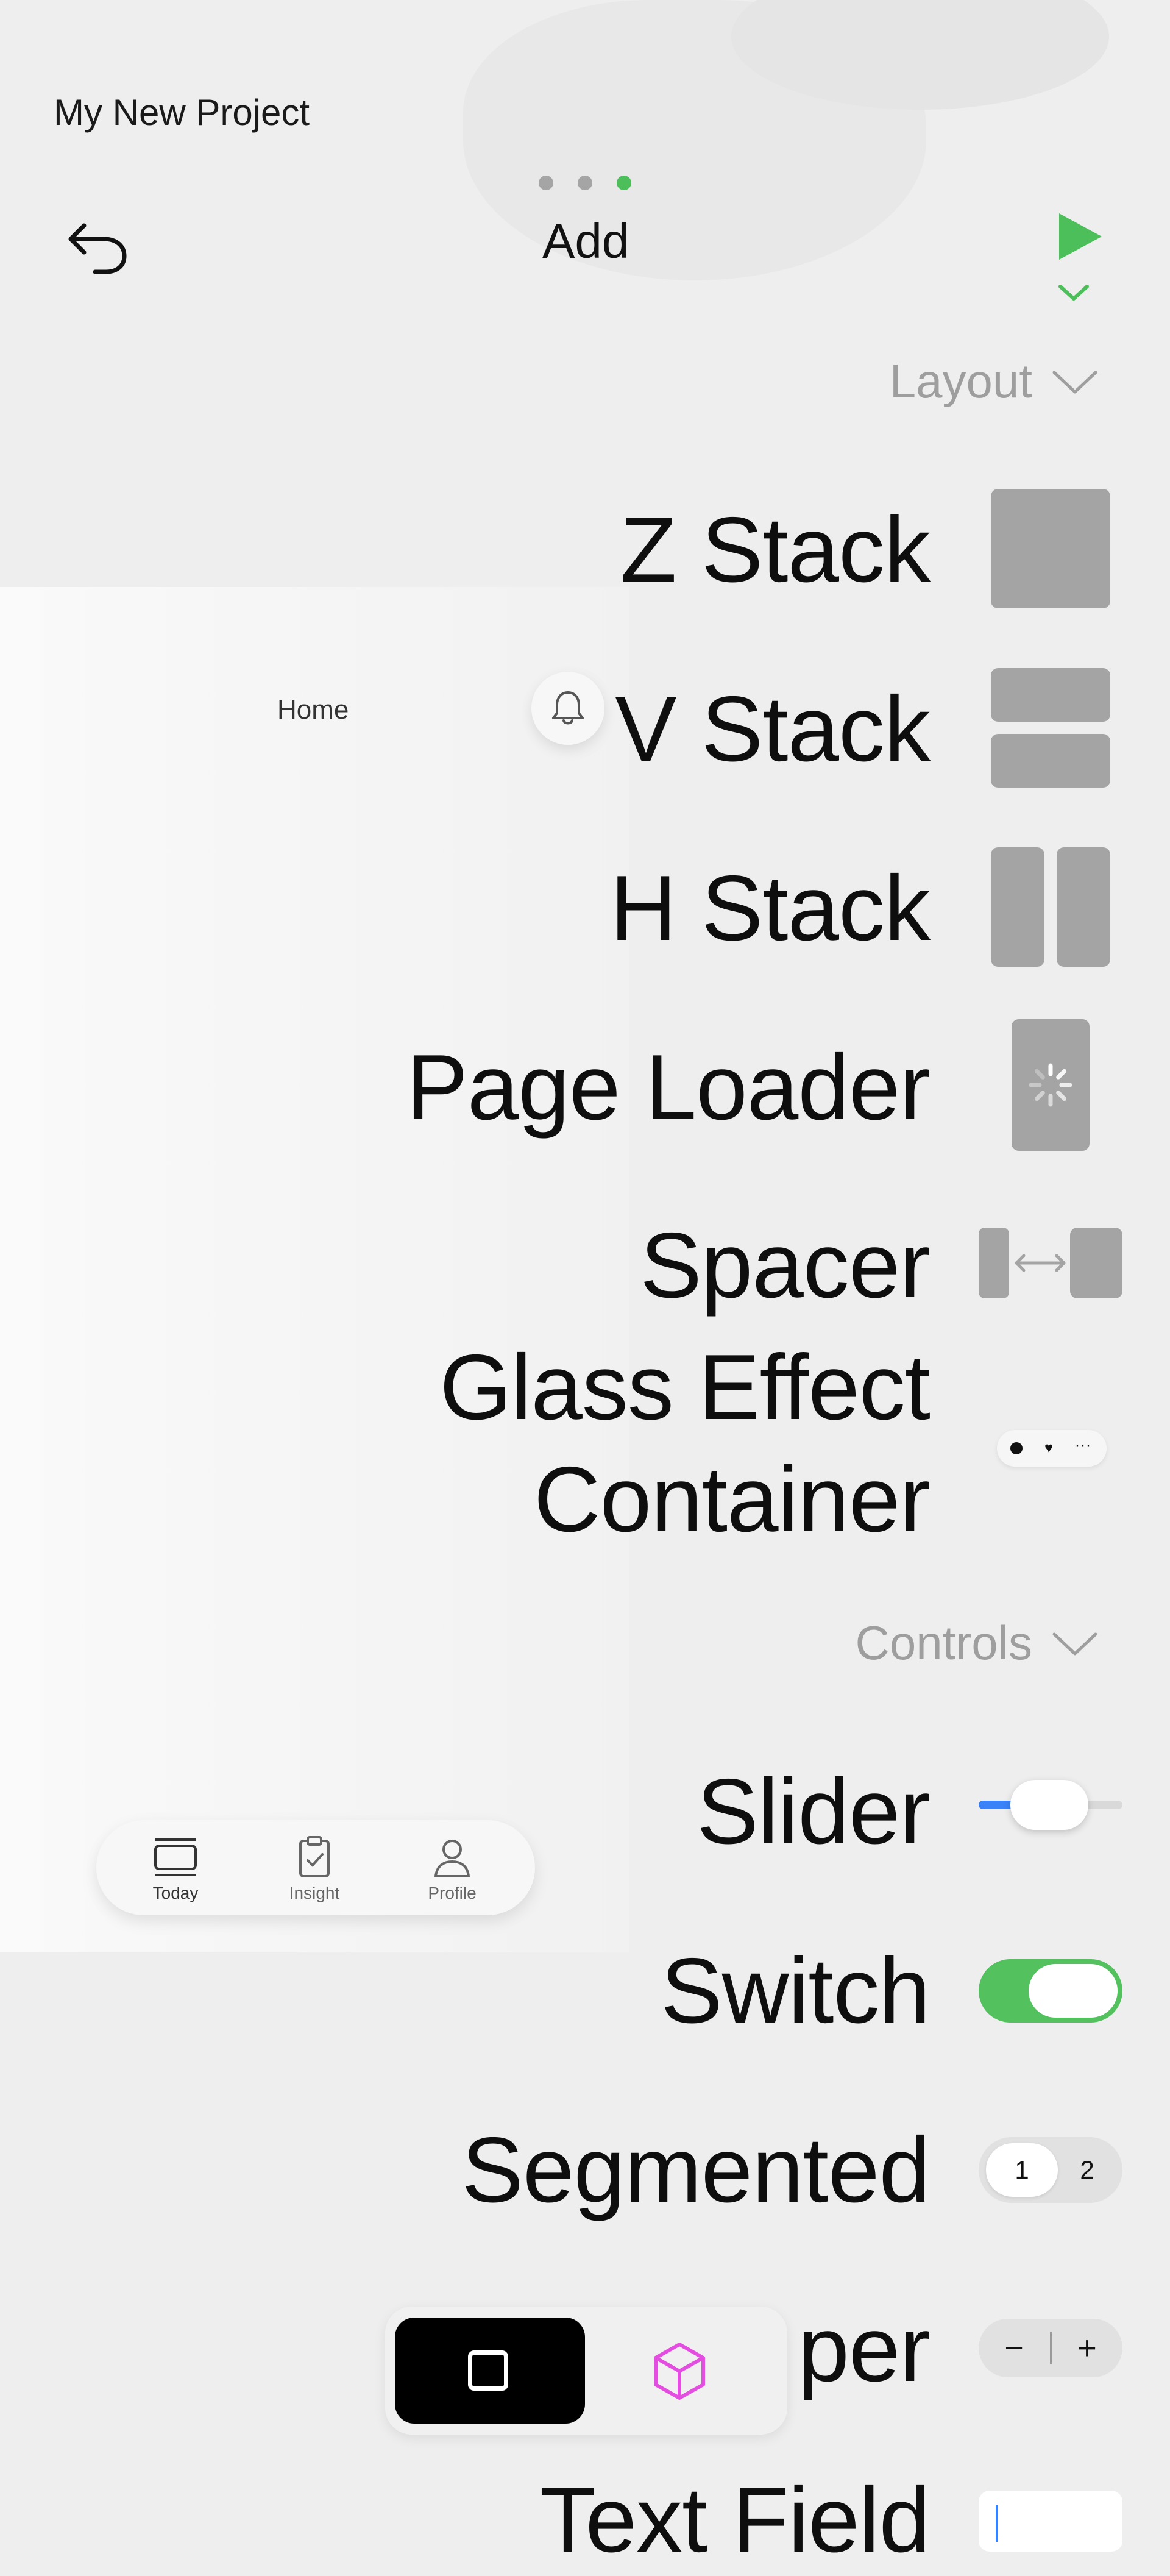  I want to click on cube-icon, so click(679, 2371).